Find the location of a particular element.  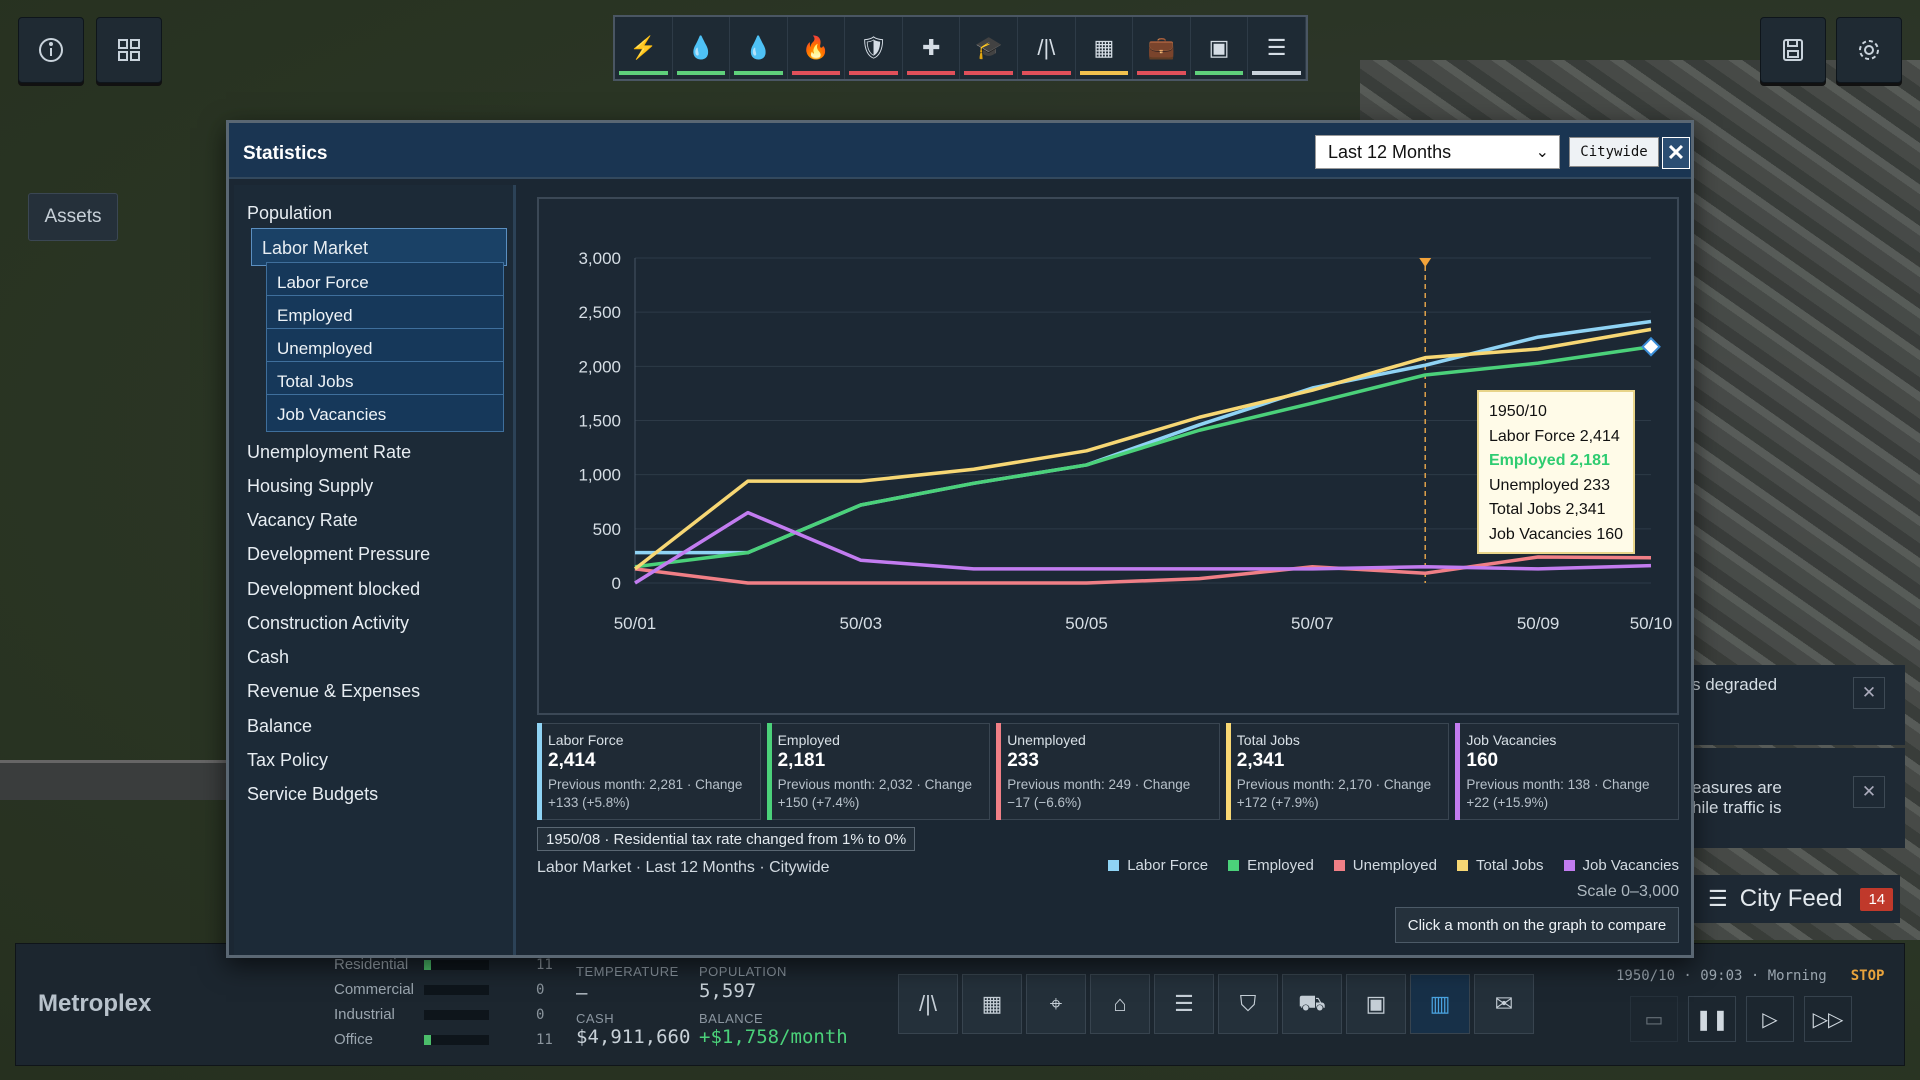

nav-item-labor-market: Labor Market is located at coordinates (379, 247).